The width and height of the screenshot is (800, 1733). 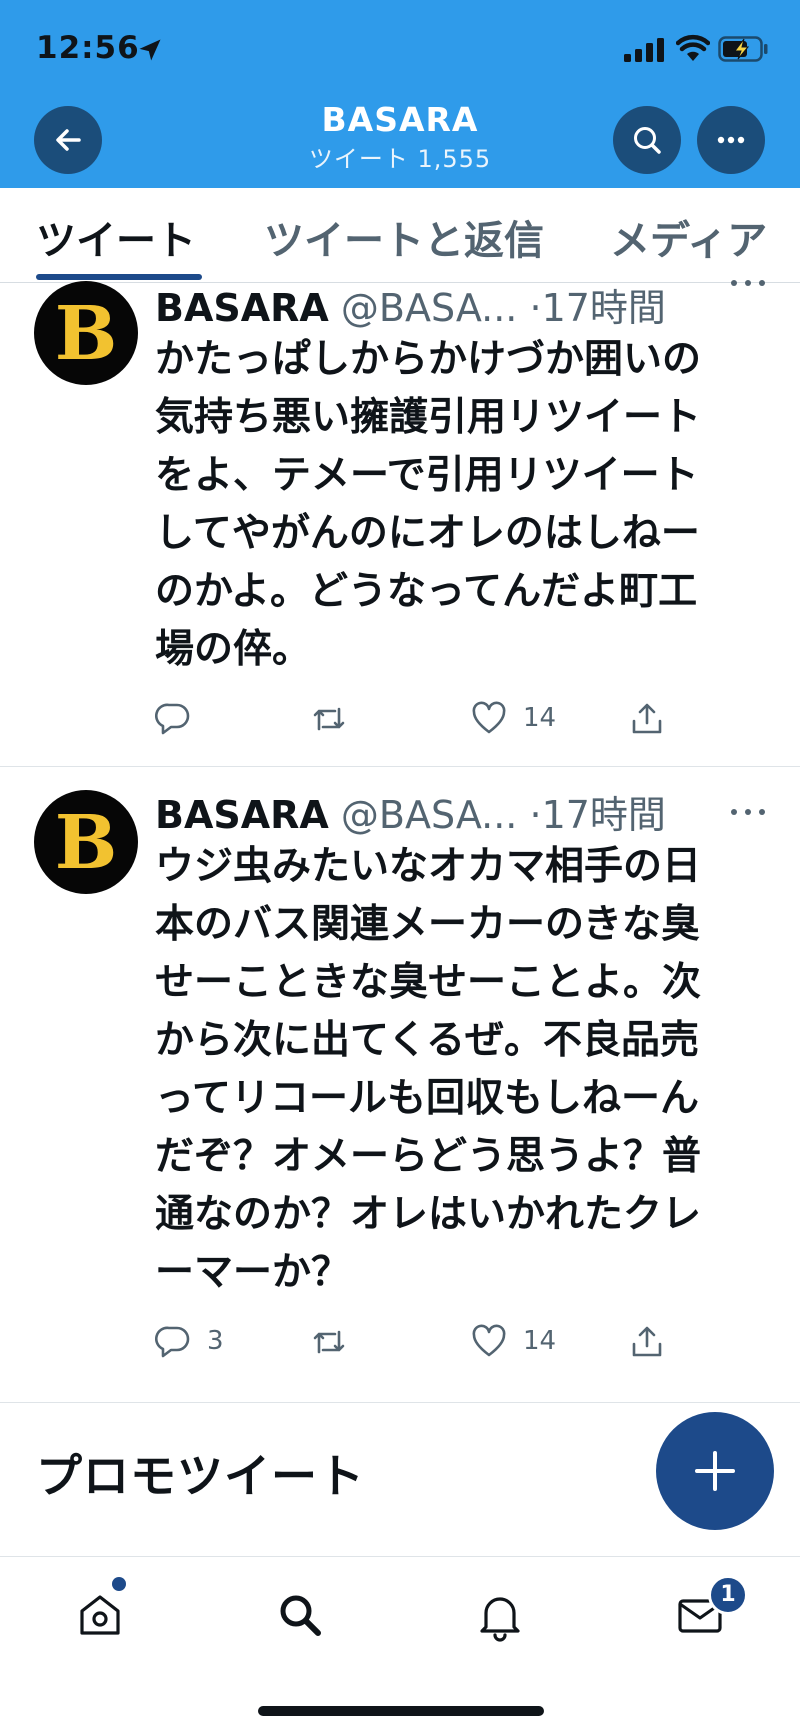 What do you see at coordinates (404, 237) in the screenshot?
I see `tab-tweets-and-replies: ツイートと返信` at bounding box center [404, 237].